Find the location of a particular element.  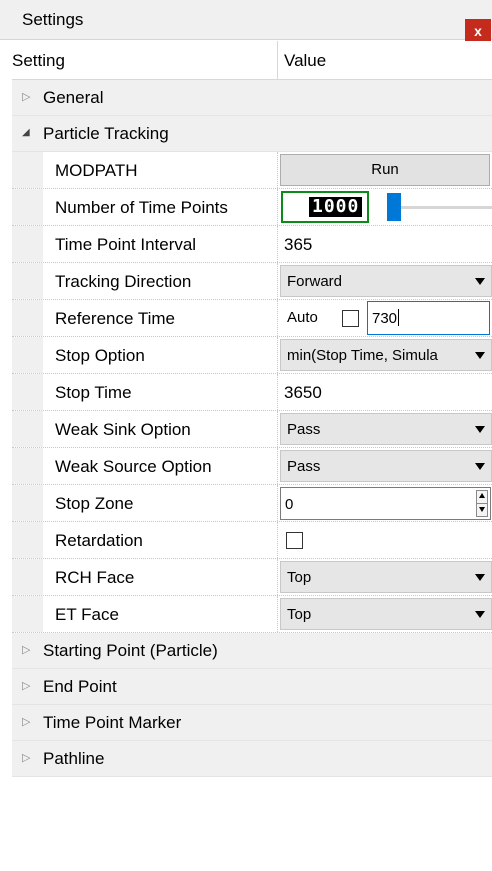

setting-name: MODPATH is located at coordinates (96, 170).